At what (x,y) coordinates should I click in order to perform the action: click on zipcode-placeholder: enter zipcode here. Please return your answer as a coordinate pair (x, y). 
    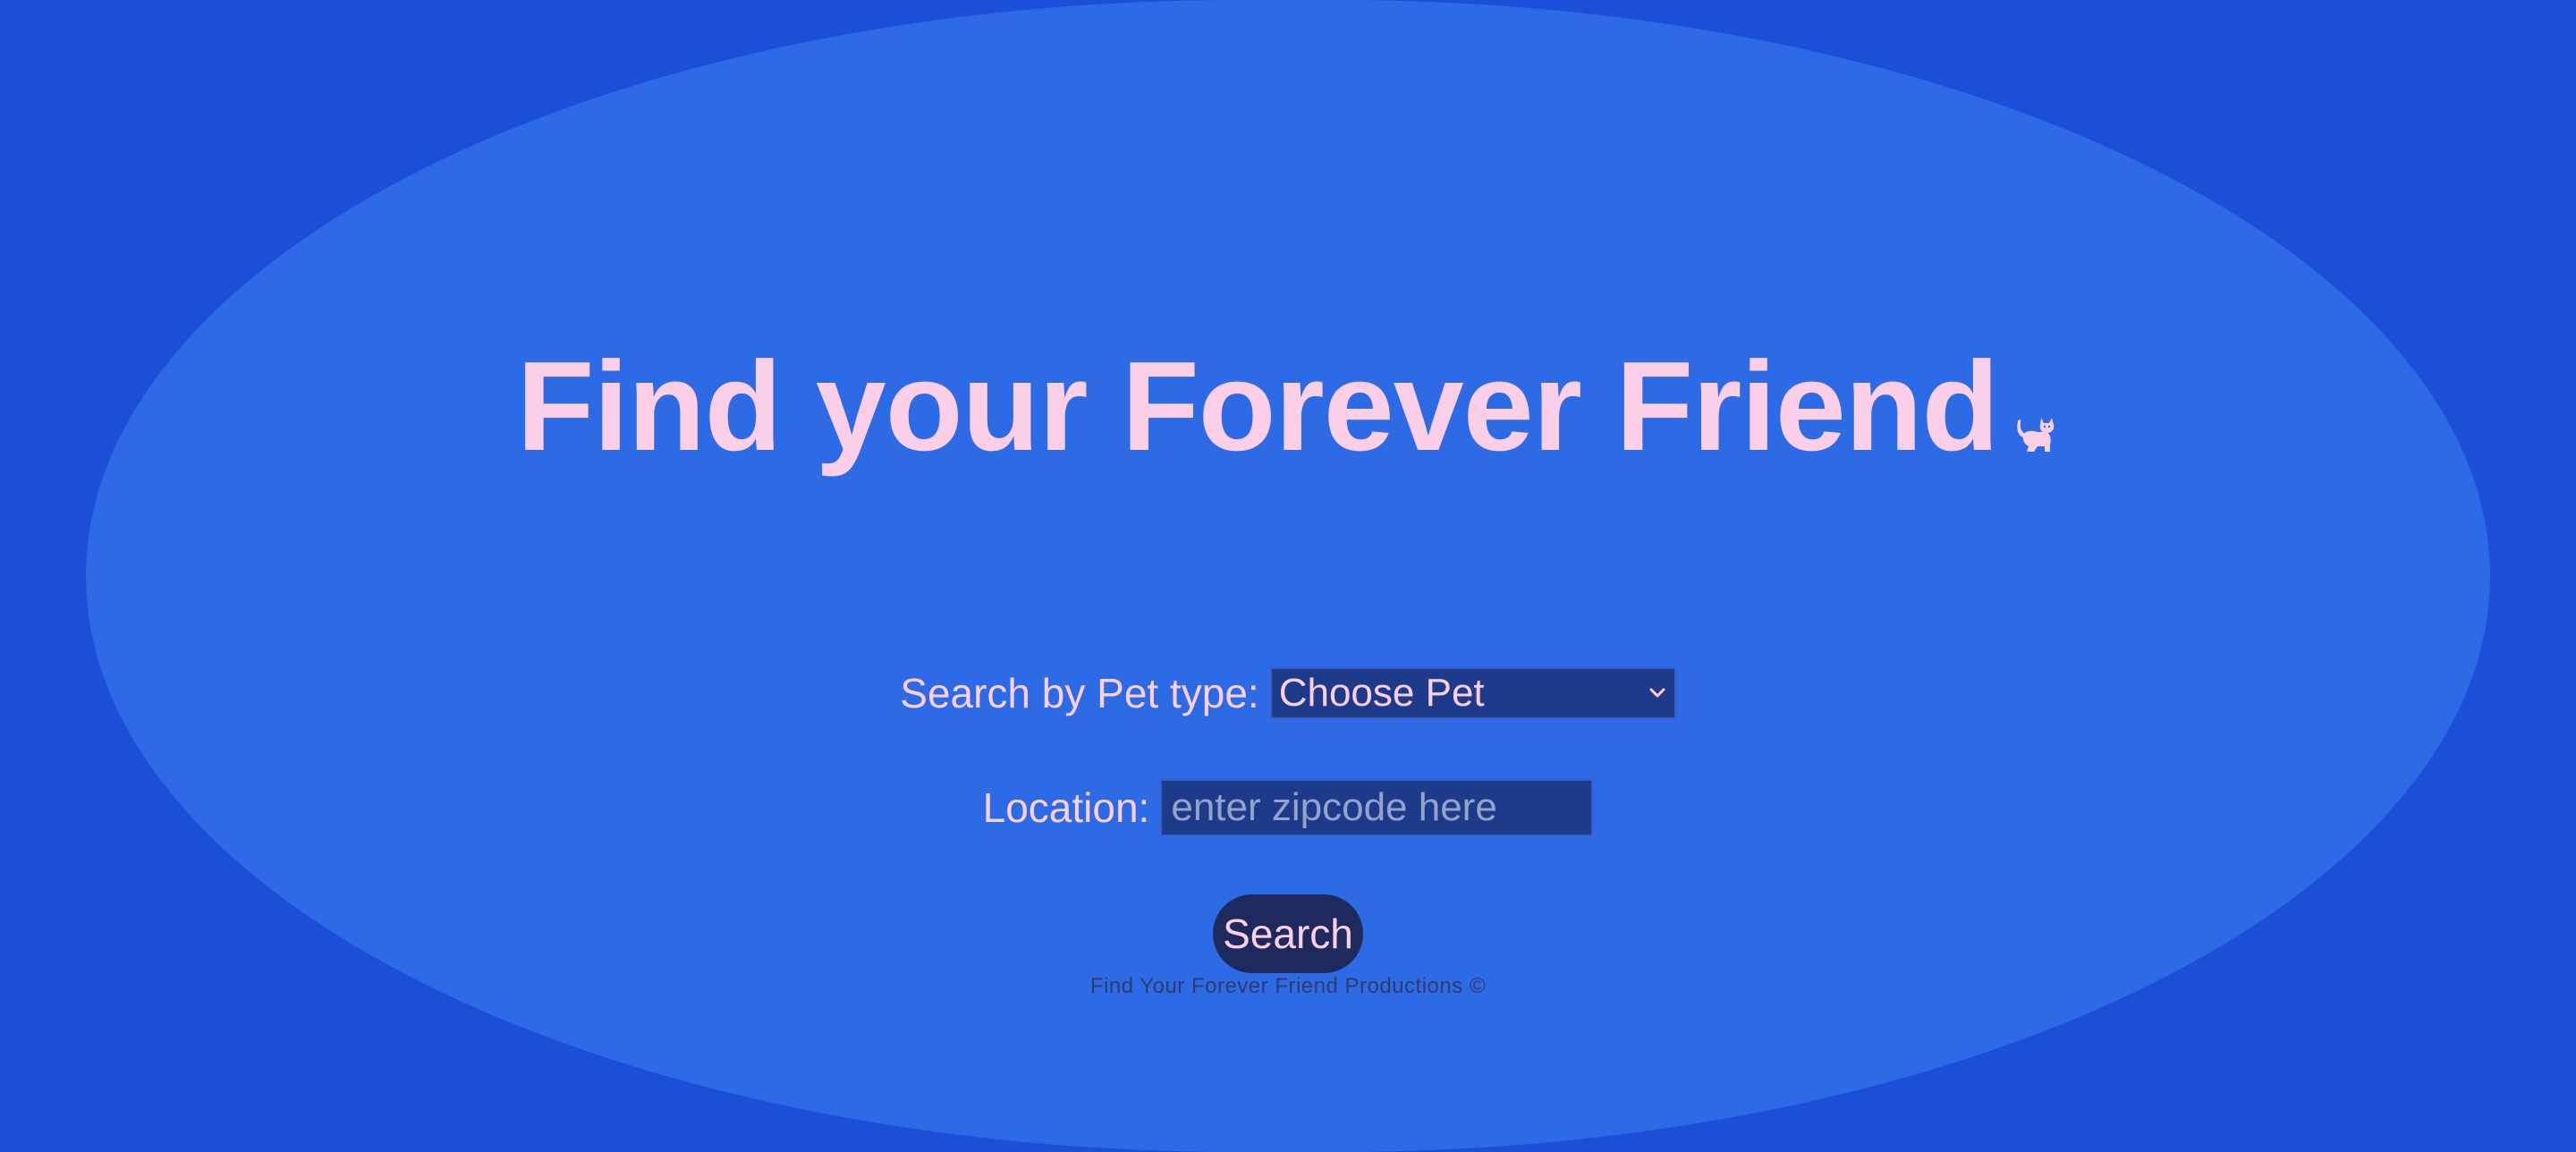
    Looking at the image, I should click on (1334, 807).